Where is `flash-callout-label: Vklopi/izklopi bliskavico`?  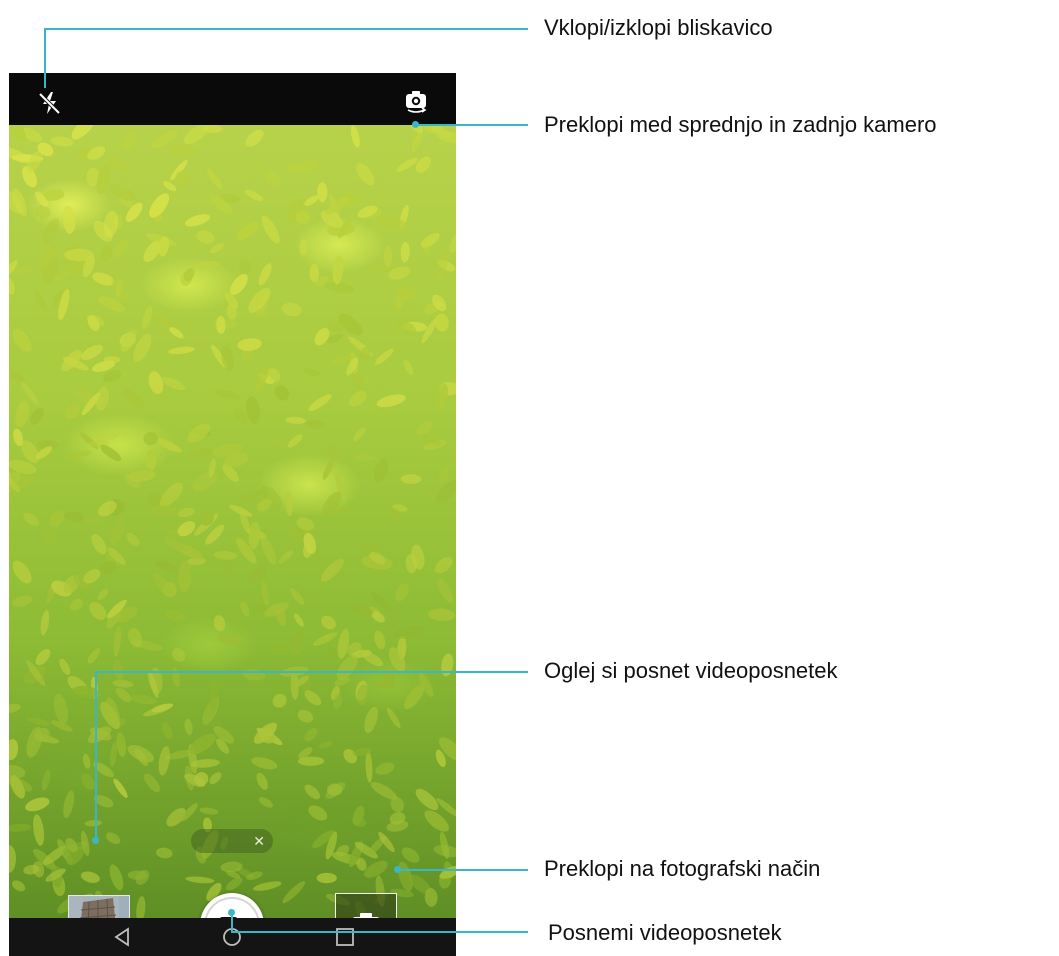
flash-callout-label: Vklopi/izklopi bliskavico is located at coordinates (658, 27).